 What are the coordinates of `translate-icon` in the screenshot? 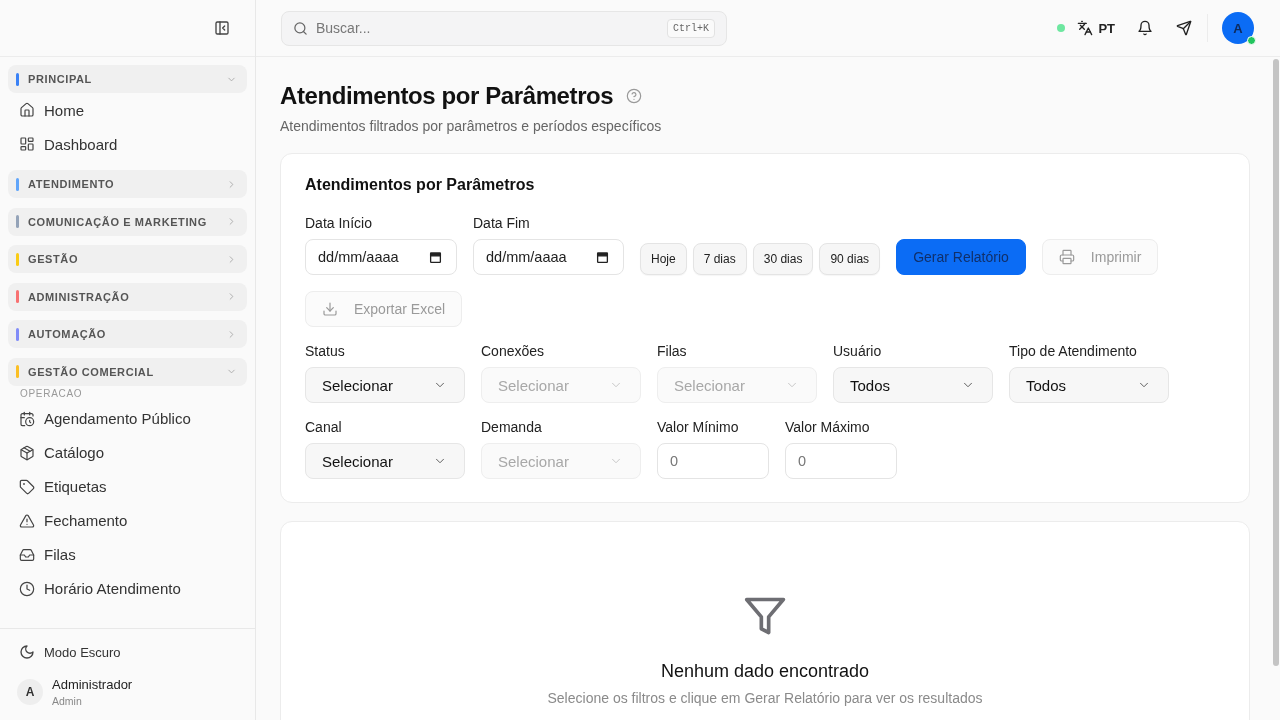 It's located at (1085, 28).